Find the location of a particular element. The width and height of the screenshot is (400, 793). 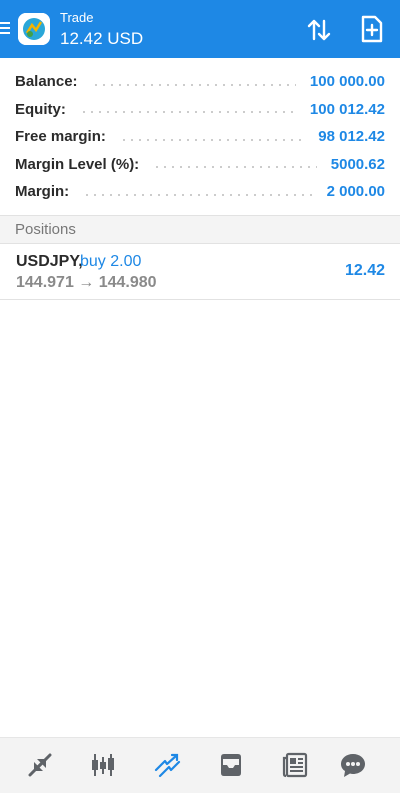

summary-value: 98 012.42 is located at coordinates (351, 137).